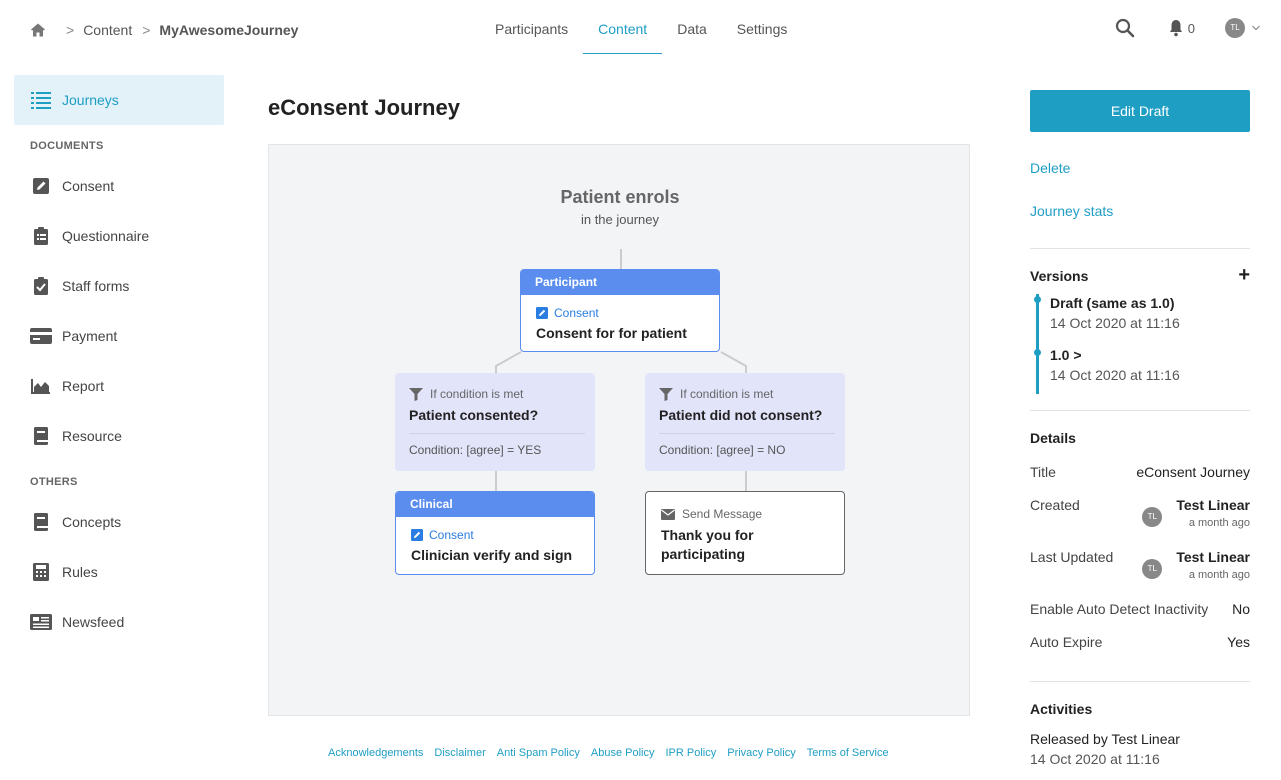 This screenshot has height=780, width=1281. Describe the element at coordinates (1050, 168) in the screenshot. I see `delete-link: Delete` at that location.